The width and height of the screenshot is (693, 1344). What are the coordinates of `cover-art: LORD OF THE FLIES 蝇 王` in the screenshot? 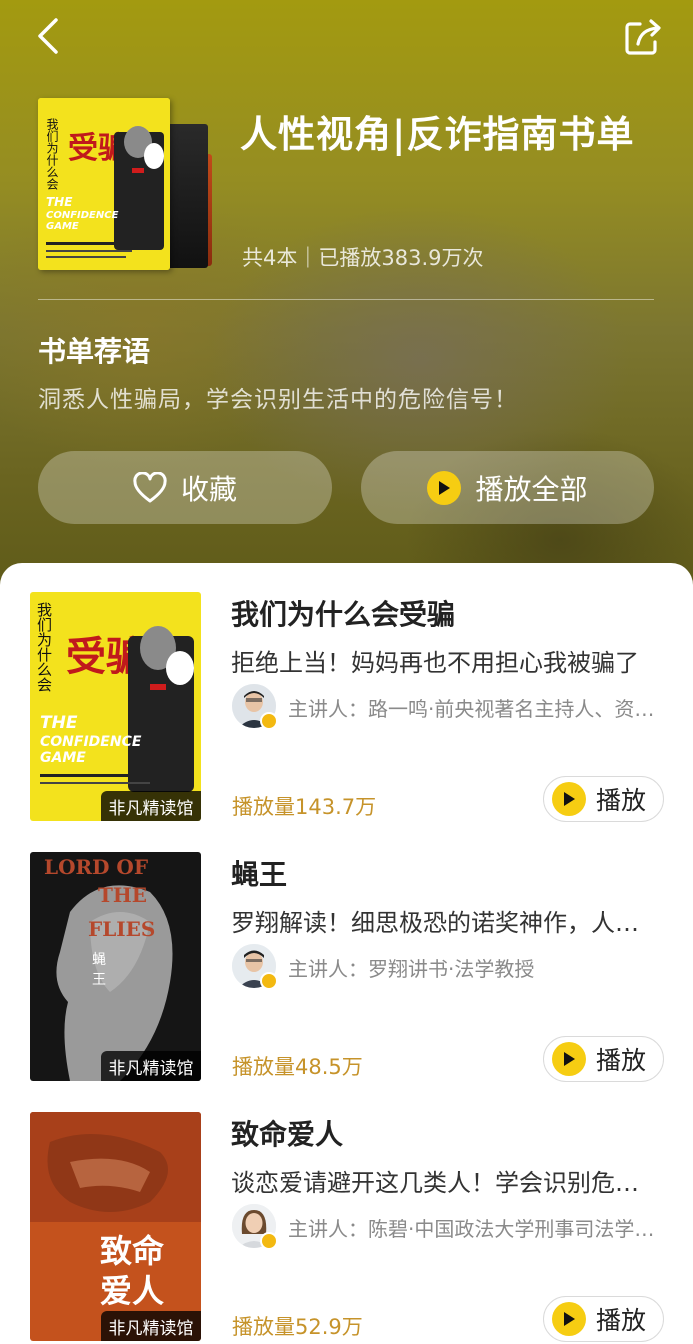 It's located at (115, 966).